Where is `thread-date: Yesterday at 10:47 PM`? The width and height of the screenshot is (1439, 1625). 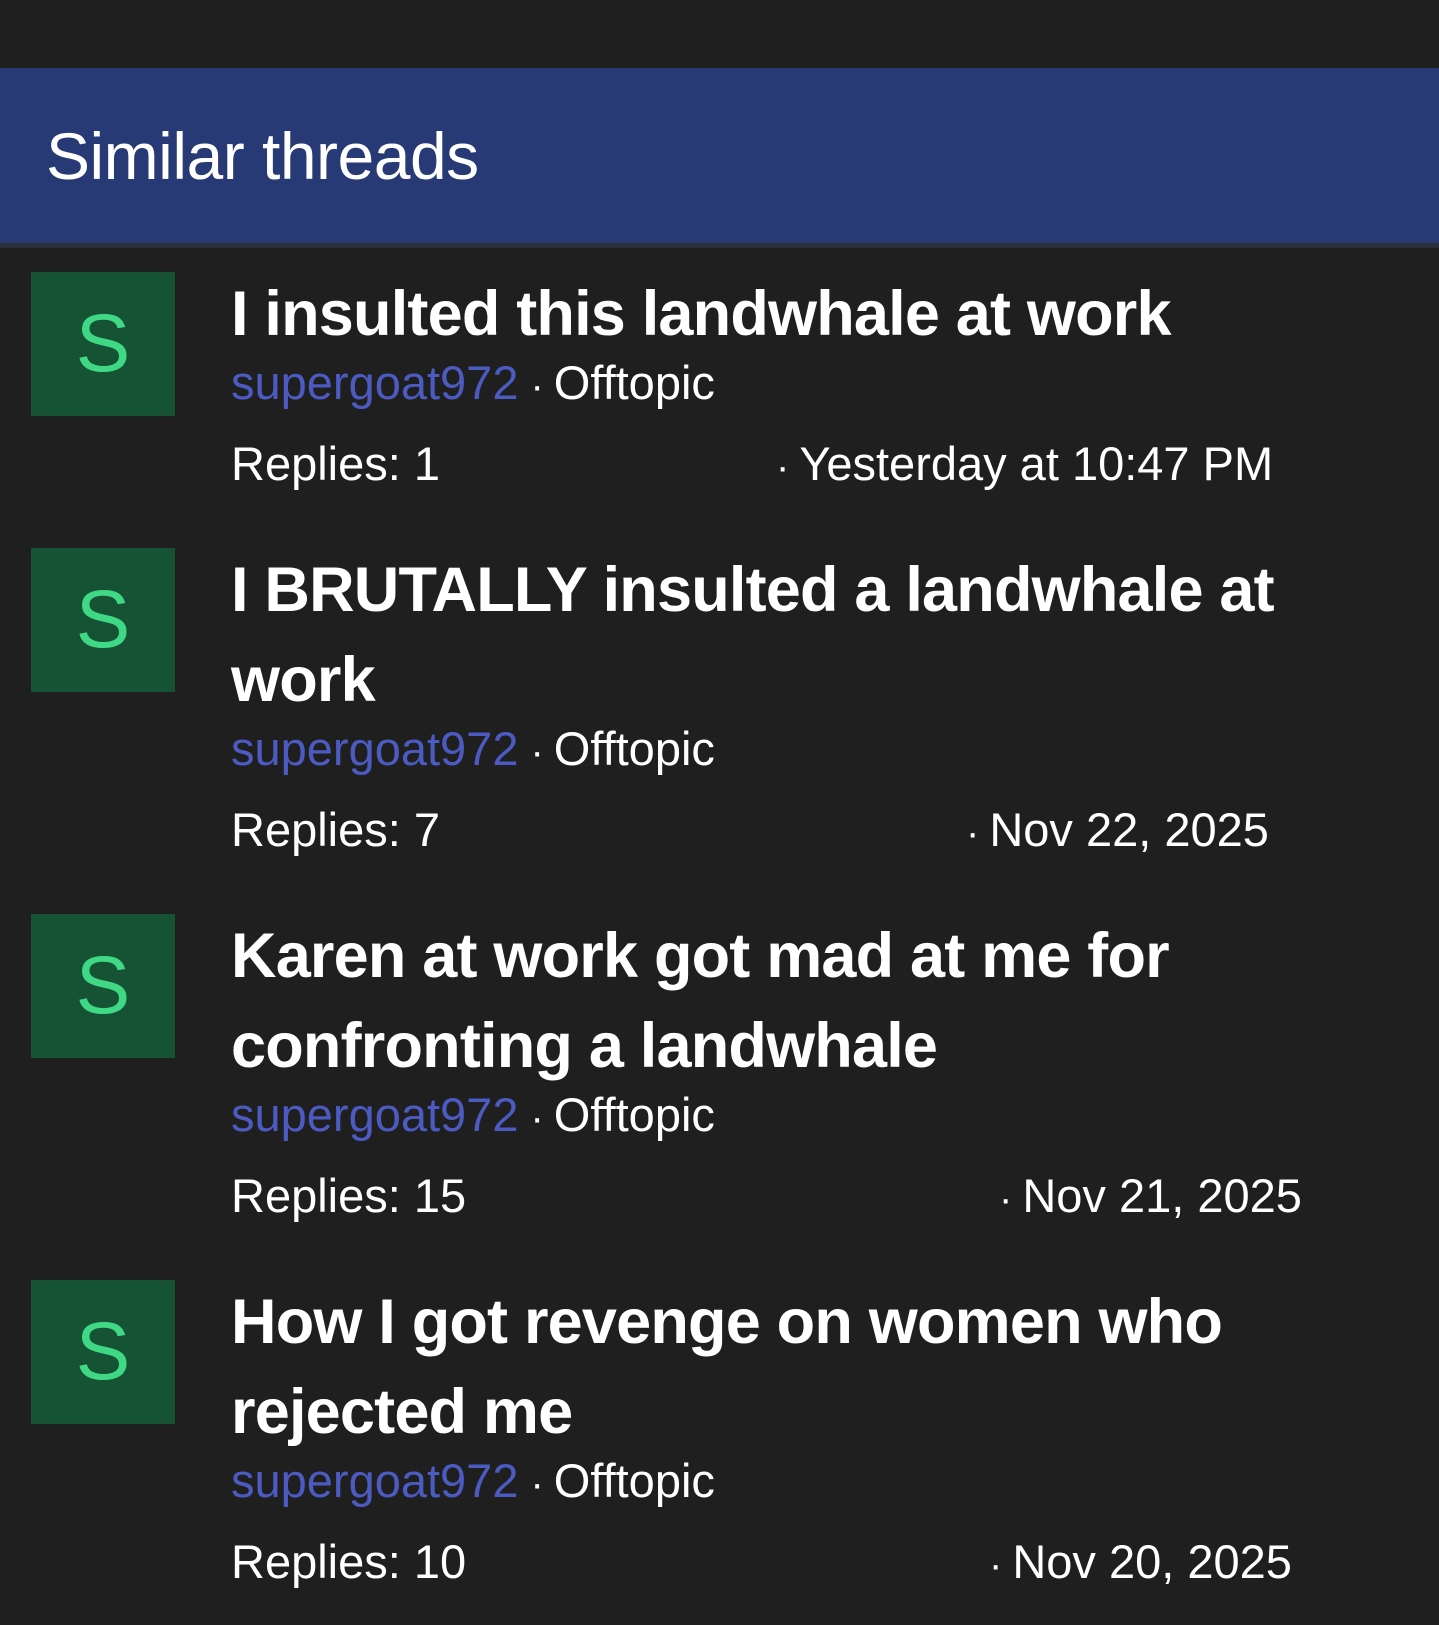 thread-date: Yesterday at 10:47 PM is located at coordinates (1036, 463).